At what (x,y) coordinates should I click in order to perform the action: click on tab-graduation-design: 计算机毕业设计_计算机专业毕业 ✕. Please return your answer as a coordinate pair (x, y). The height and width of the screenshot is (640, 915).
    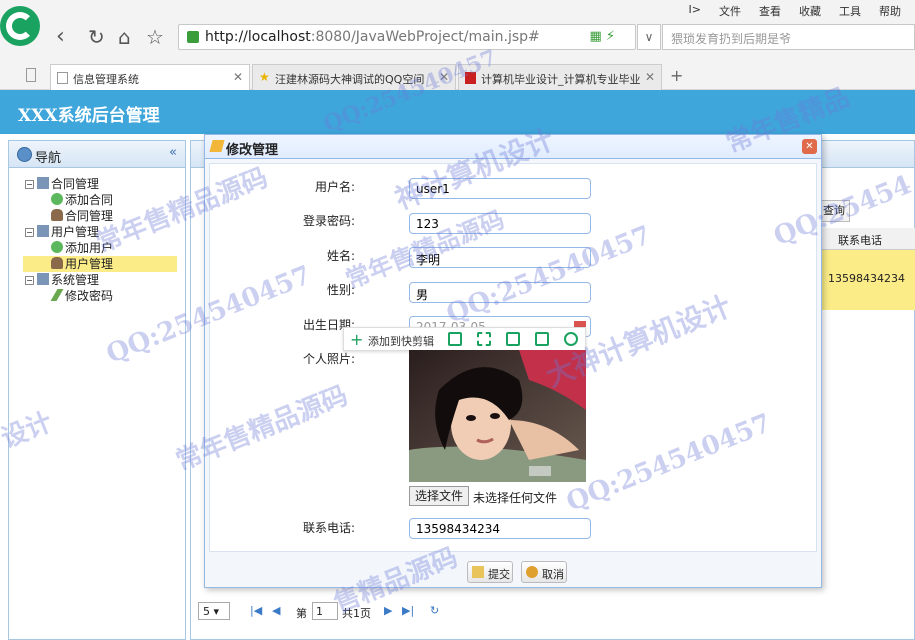
    Looking at the image, I should click on (560, 77).